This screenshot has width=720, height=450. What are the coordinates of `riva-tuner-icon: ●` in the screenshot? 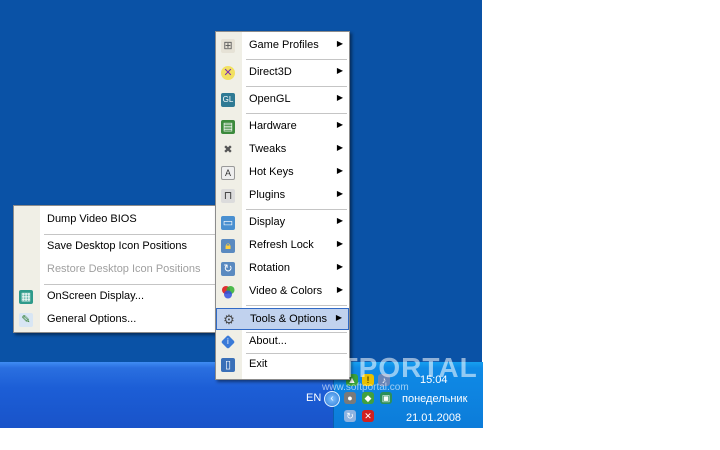 It's located at (350, 398).